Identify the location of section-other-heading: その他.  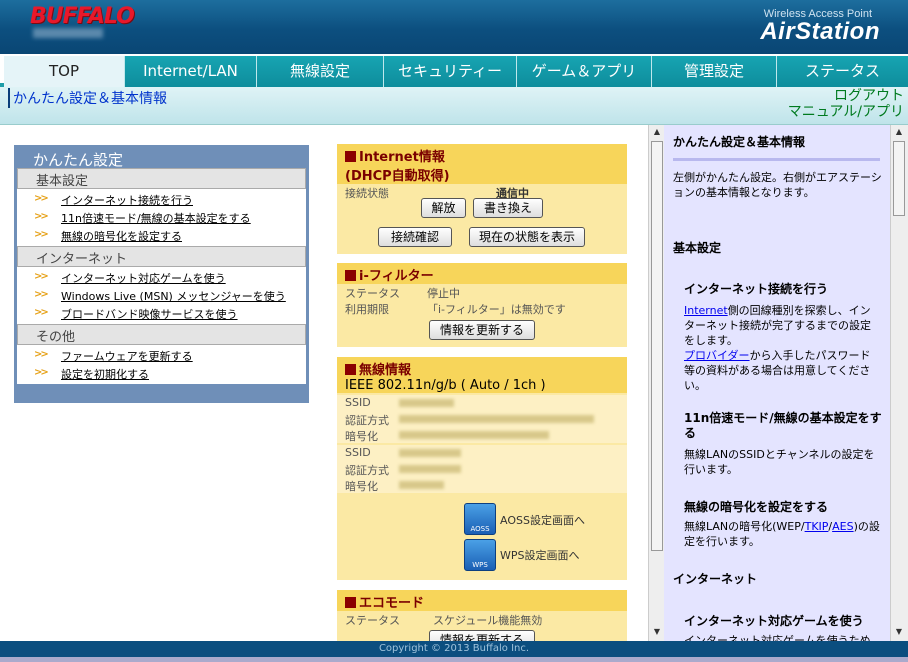
(161, 334).